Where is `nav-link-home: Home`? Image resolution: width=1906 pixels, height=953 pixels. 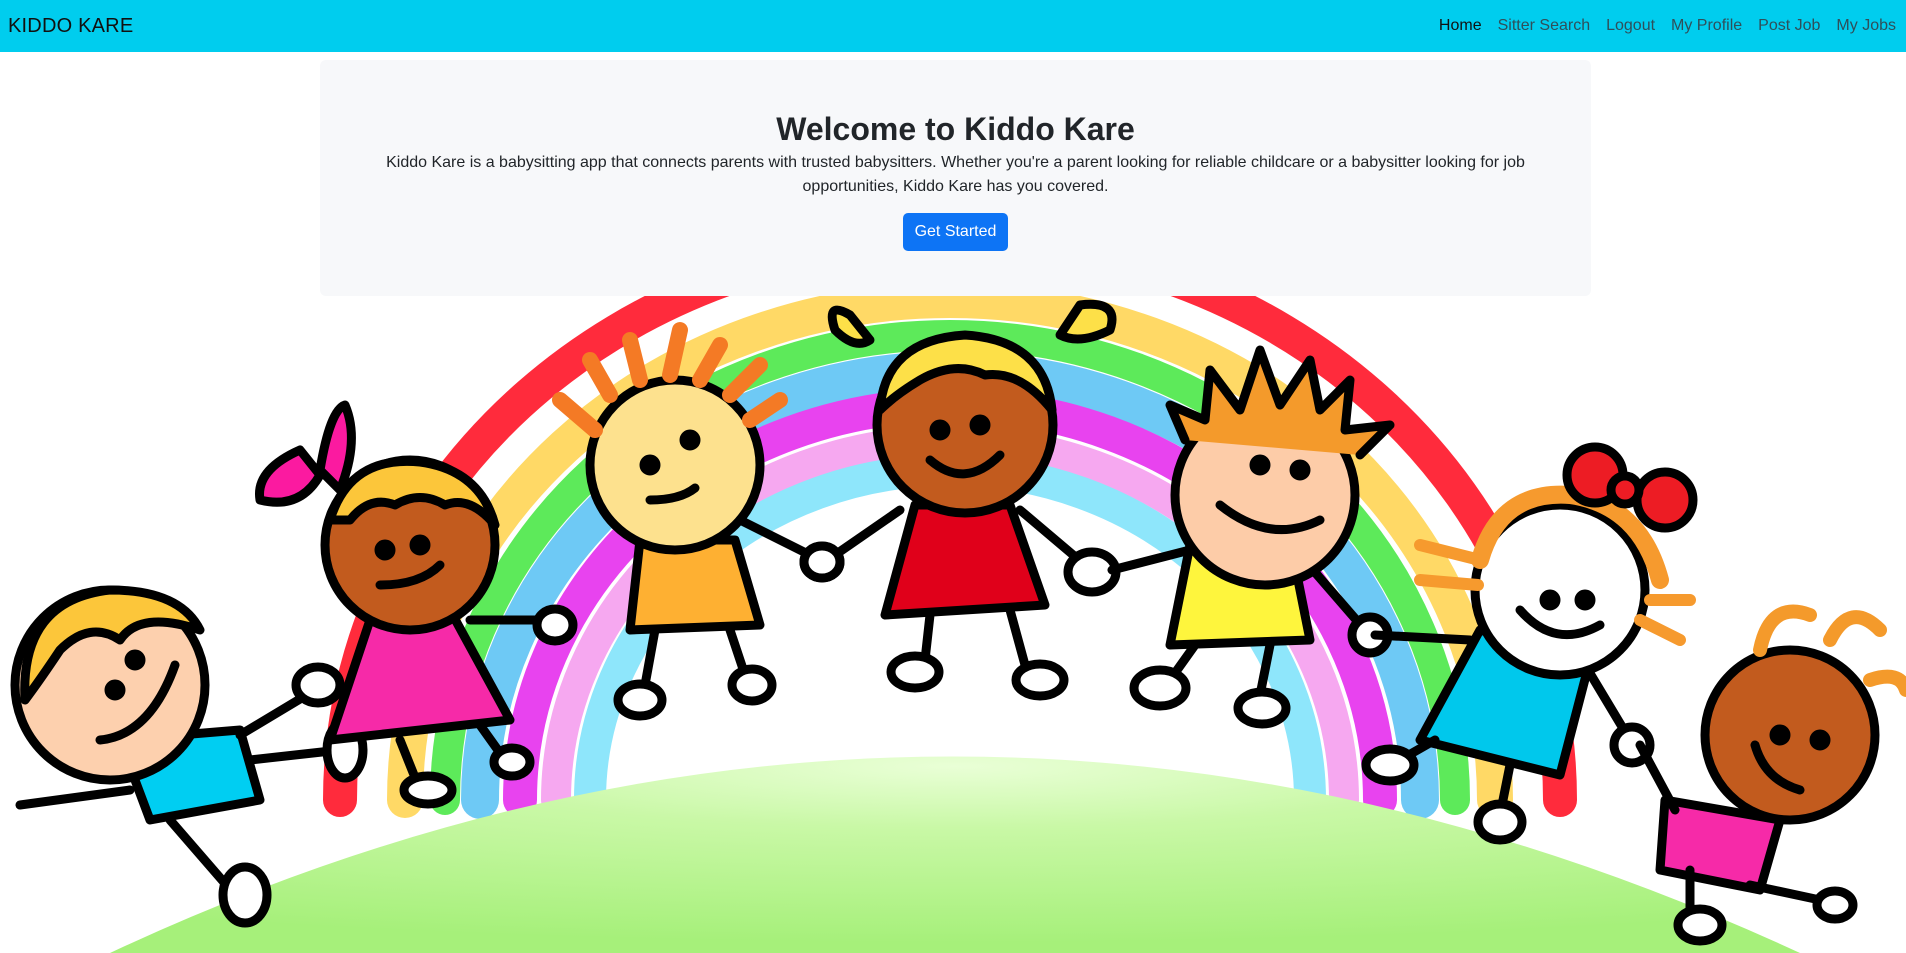
nav-link-home: Home is located at coordinates (1460, 26).